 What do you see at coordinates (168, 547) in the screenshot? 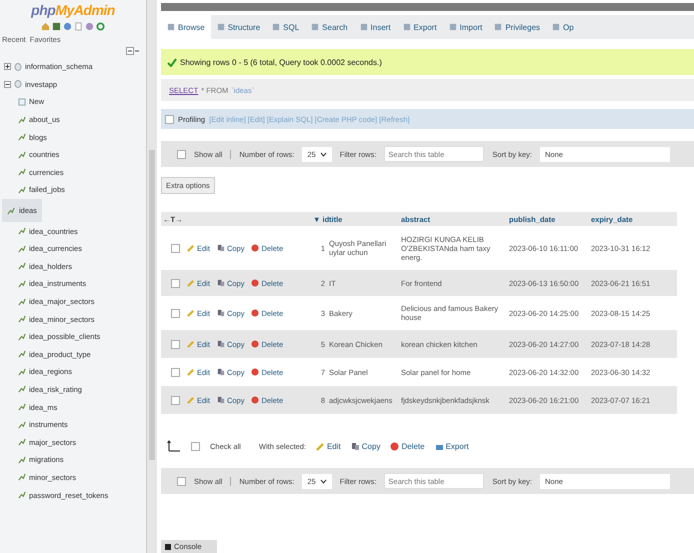
I see `console-icon` at bounding box center [168, 547].